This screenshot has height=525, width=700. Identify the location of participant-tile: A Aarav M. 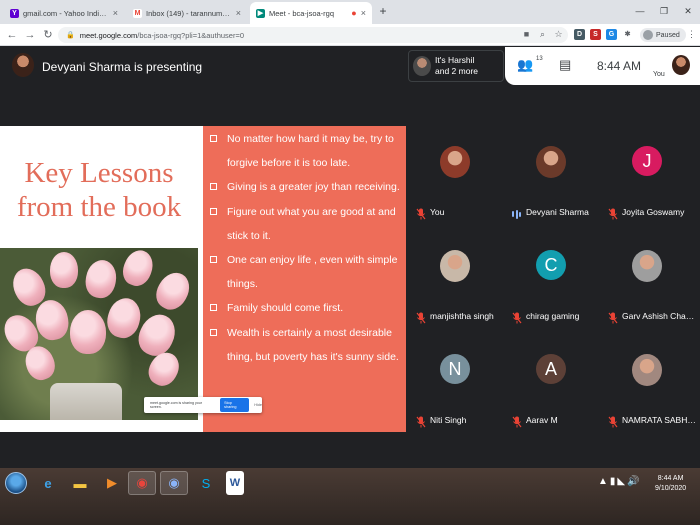
(550, 381).